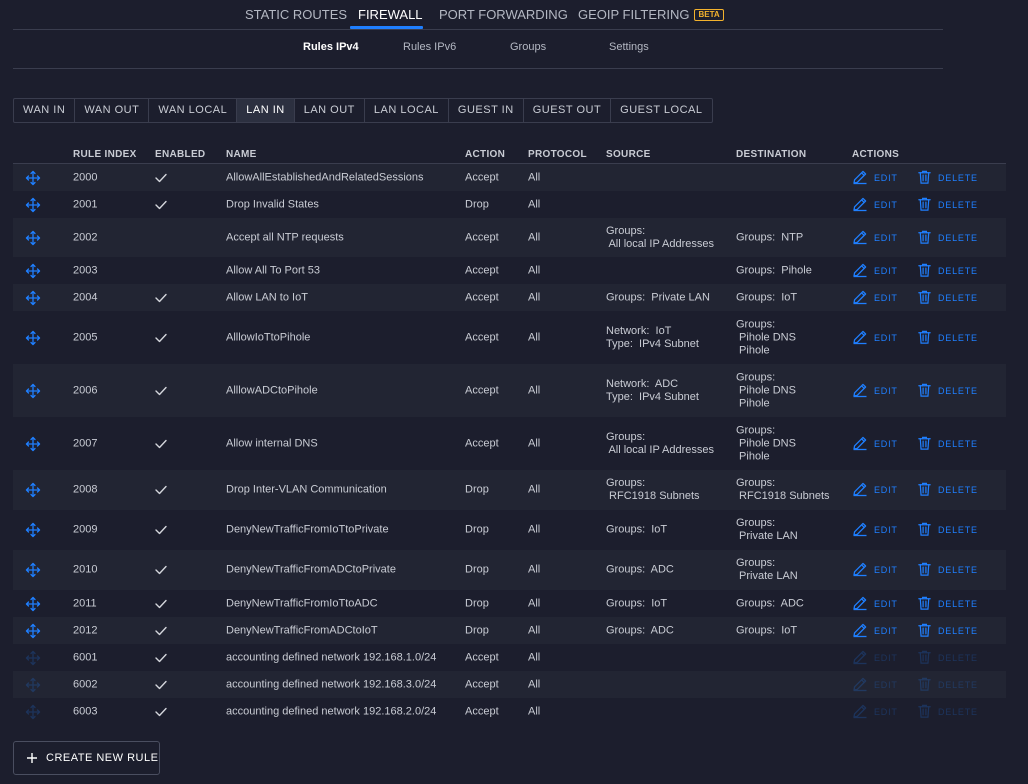 This screenshot has width=1028, height=784. Describe the element at coordinates (629, 47) in the screenshot. I see `subtab-settings: Settings` at that location.